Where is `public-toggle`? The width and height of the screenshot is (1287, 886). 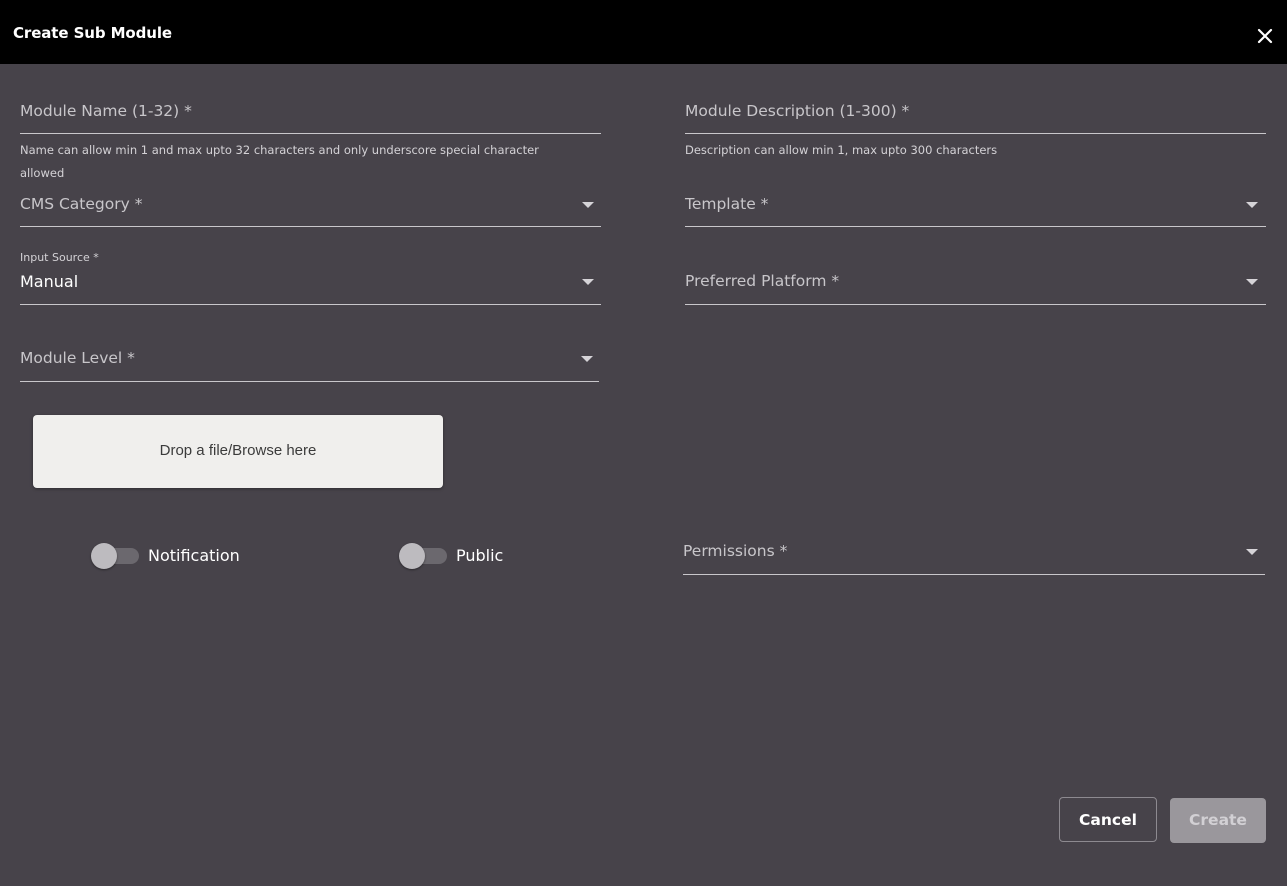 public-toggle is located at coordinates (423, 556).